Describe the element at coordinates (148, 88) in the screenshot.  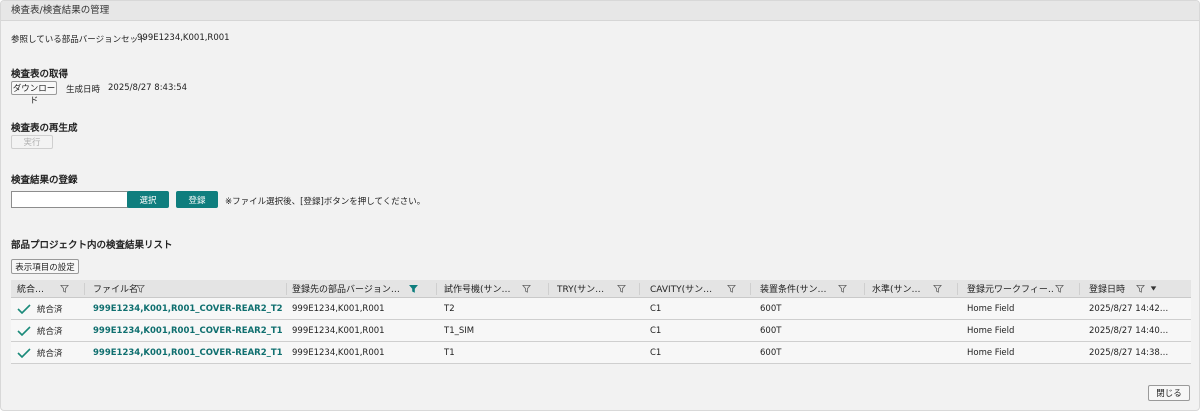
I see `generated-value: 2025/8/27 8:43:54` at that location.